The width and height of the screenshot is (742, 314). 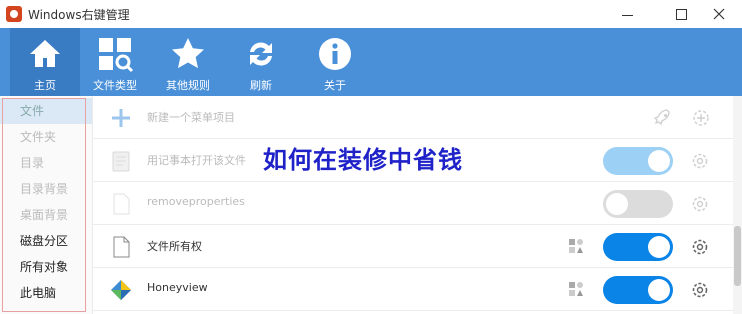 I want to click on menu-item-row: 文件所有权, so click(x=417, y=246).